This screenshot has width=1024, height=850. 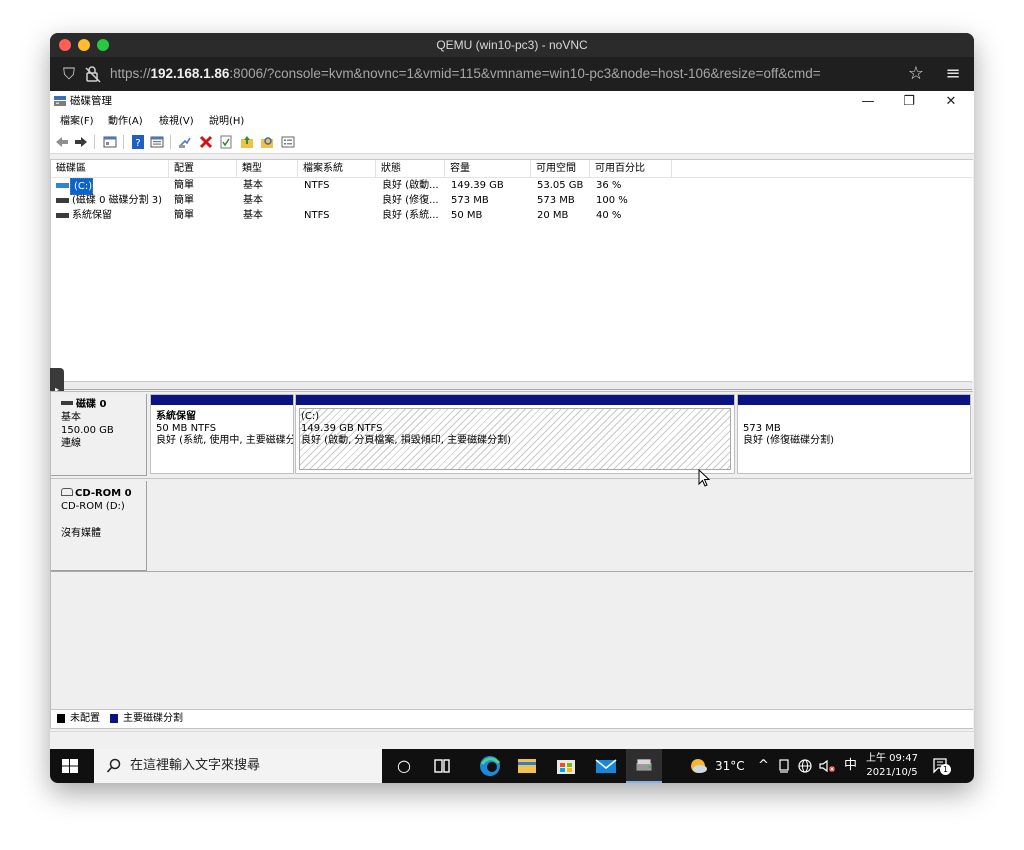 I want to click on disk-0-name: 磁碟 0, so click(x=91, y=404).